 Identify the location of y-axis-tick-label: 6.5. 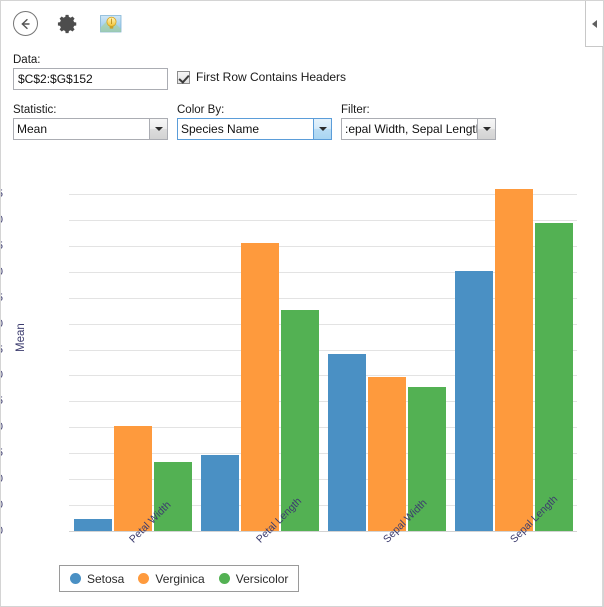
(2, 194).